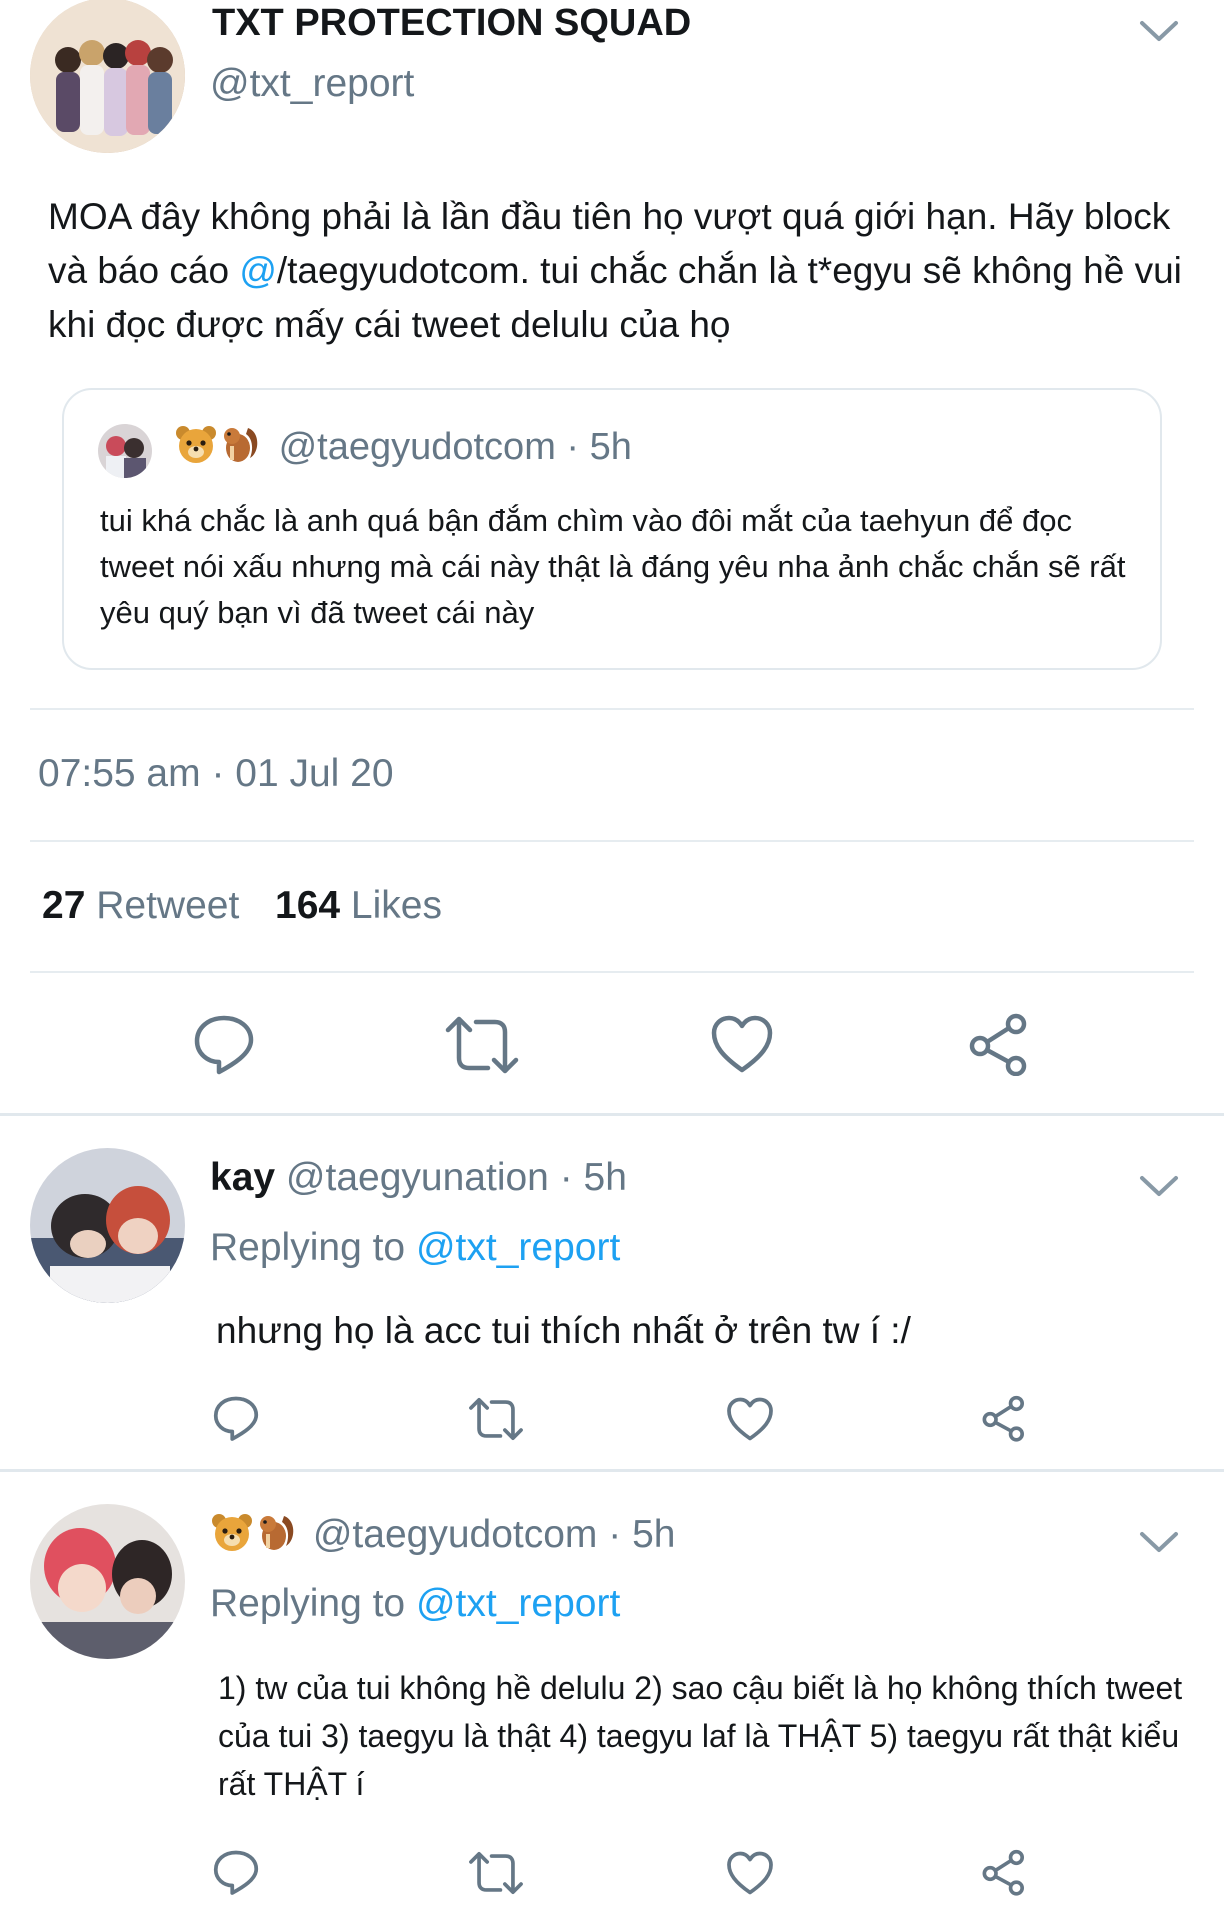  I want to click on retweet-count: 27, so click(63, 905).